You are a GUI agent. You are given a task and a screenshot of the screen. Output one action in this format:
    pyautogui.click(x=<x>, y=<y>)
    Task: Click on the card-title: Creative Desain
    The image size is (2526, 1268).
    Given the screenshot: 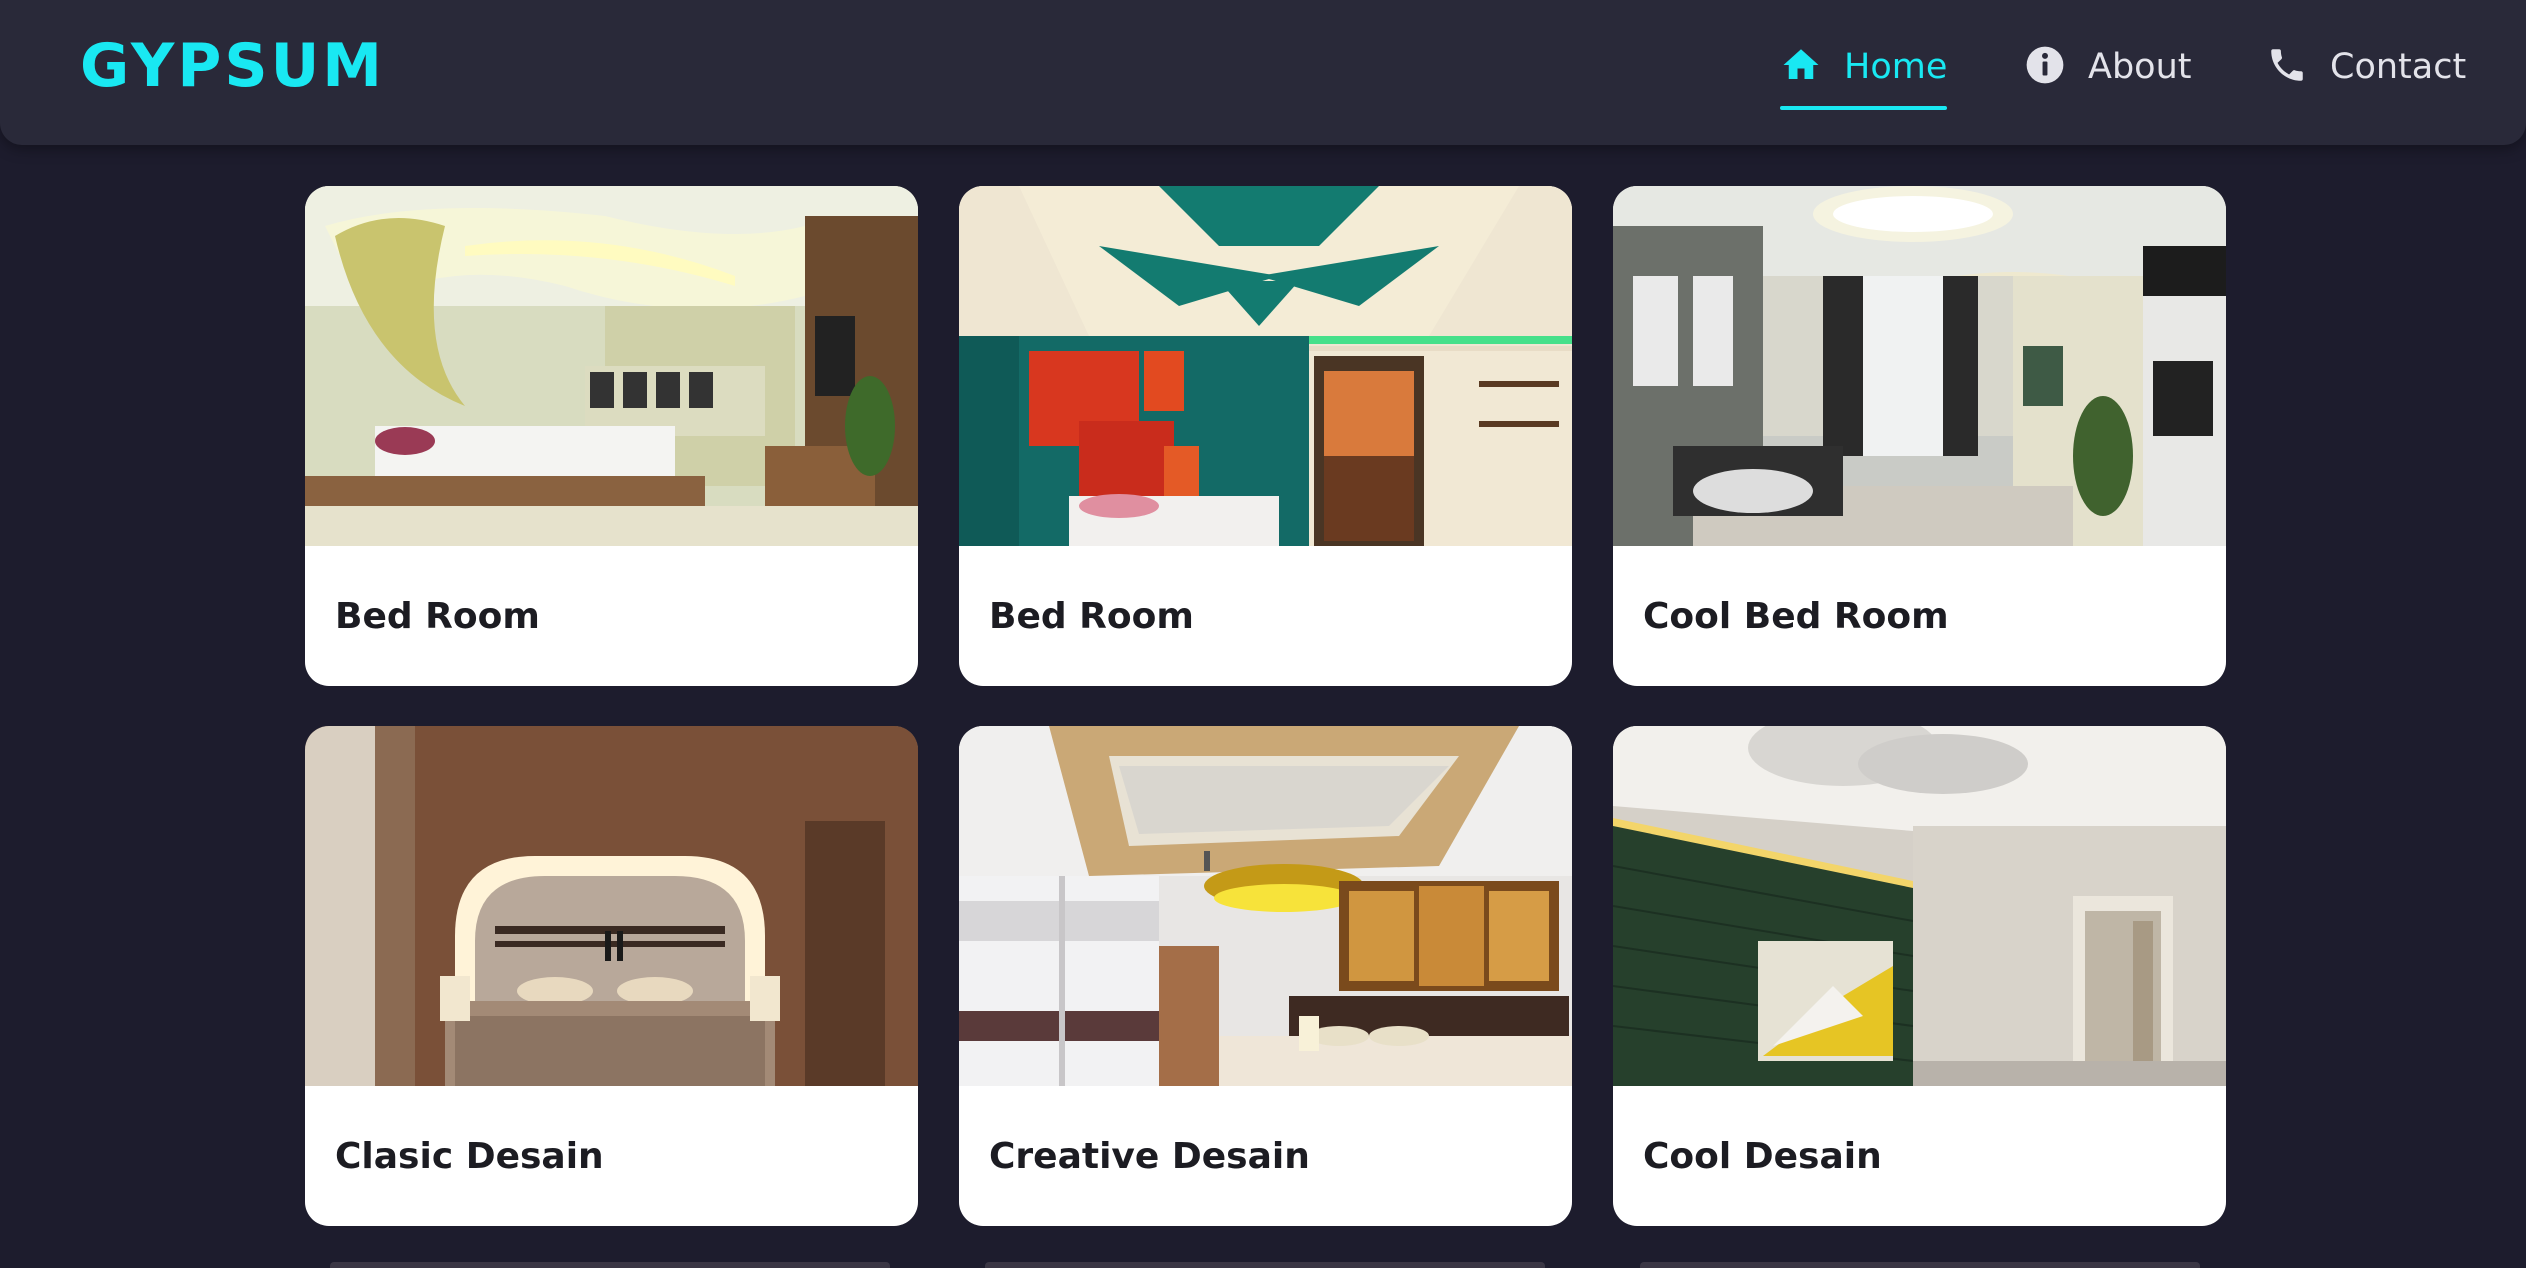 What is the action you would take?
    pyautogui.click(x=1149, y=1156)
    